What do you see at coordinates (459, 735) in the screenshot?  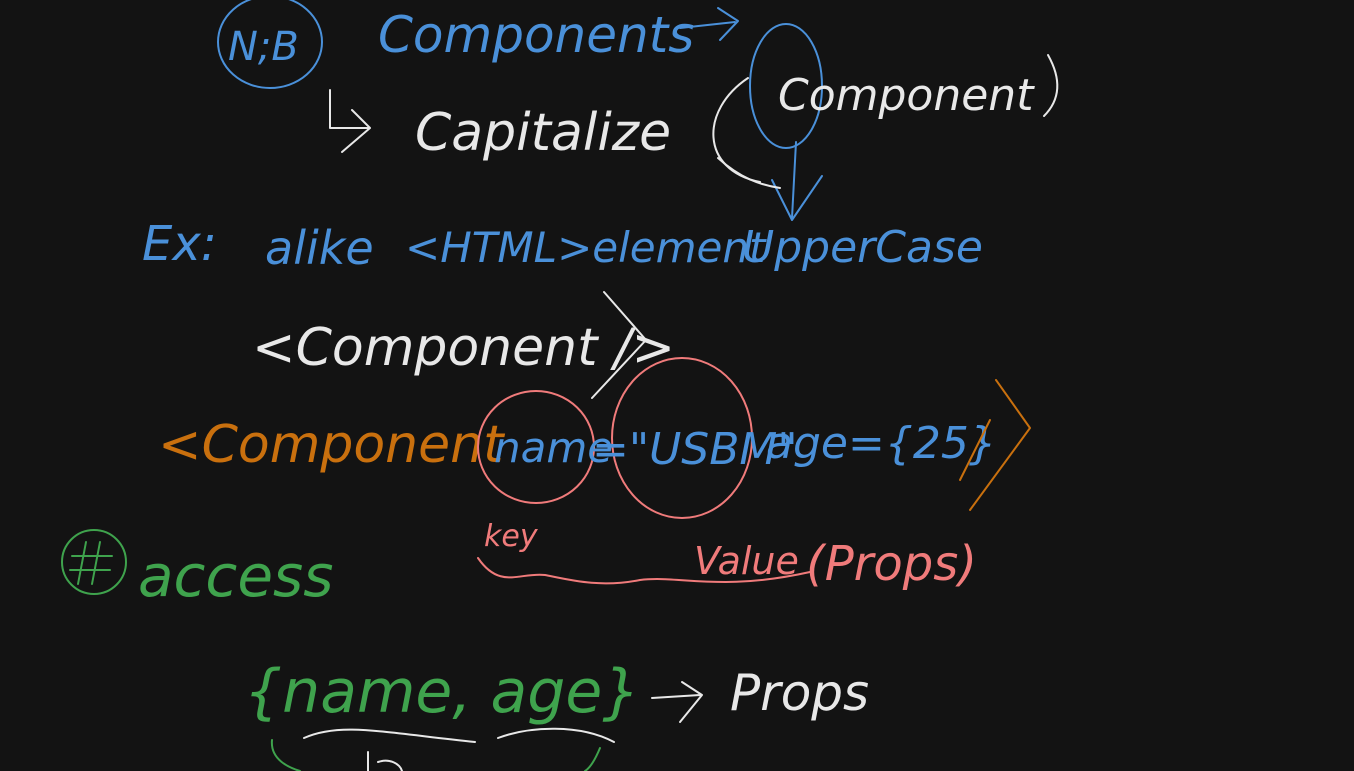 I see `destructure-underline` at bounding box center [459, 735].